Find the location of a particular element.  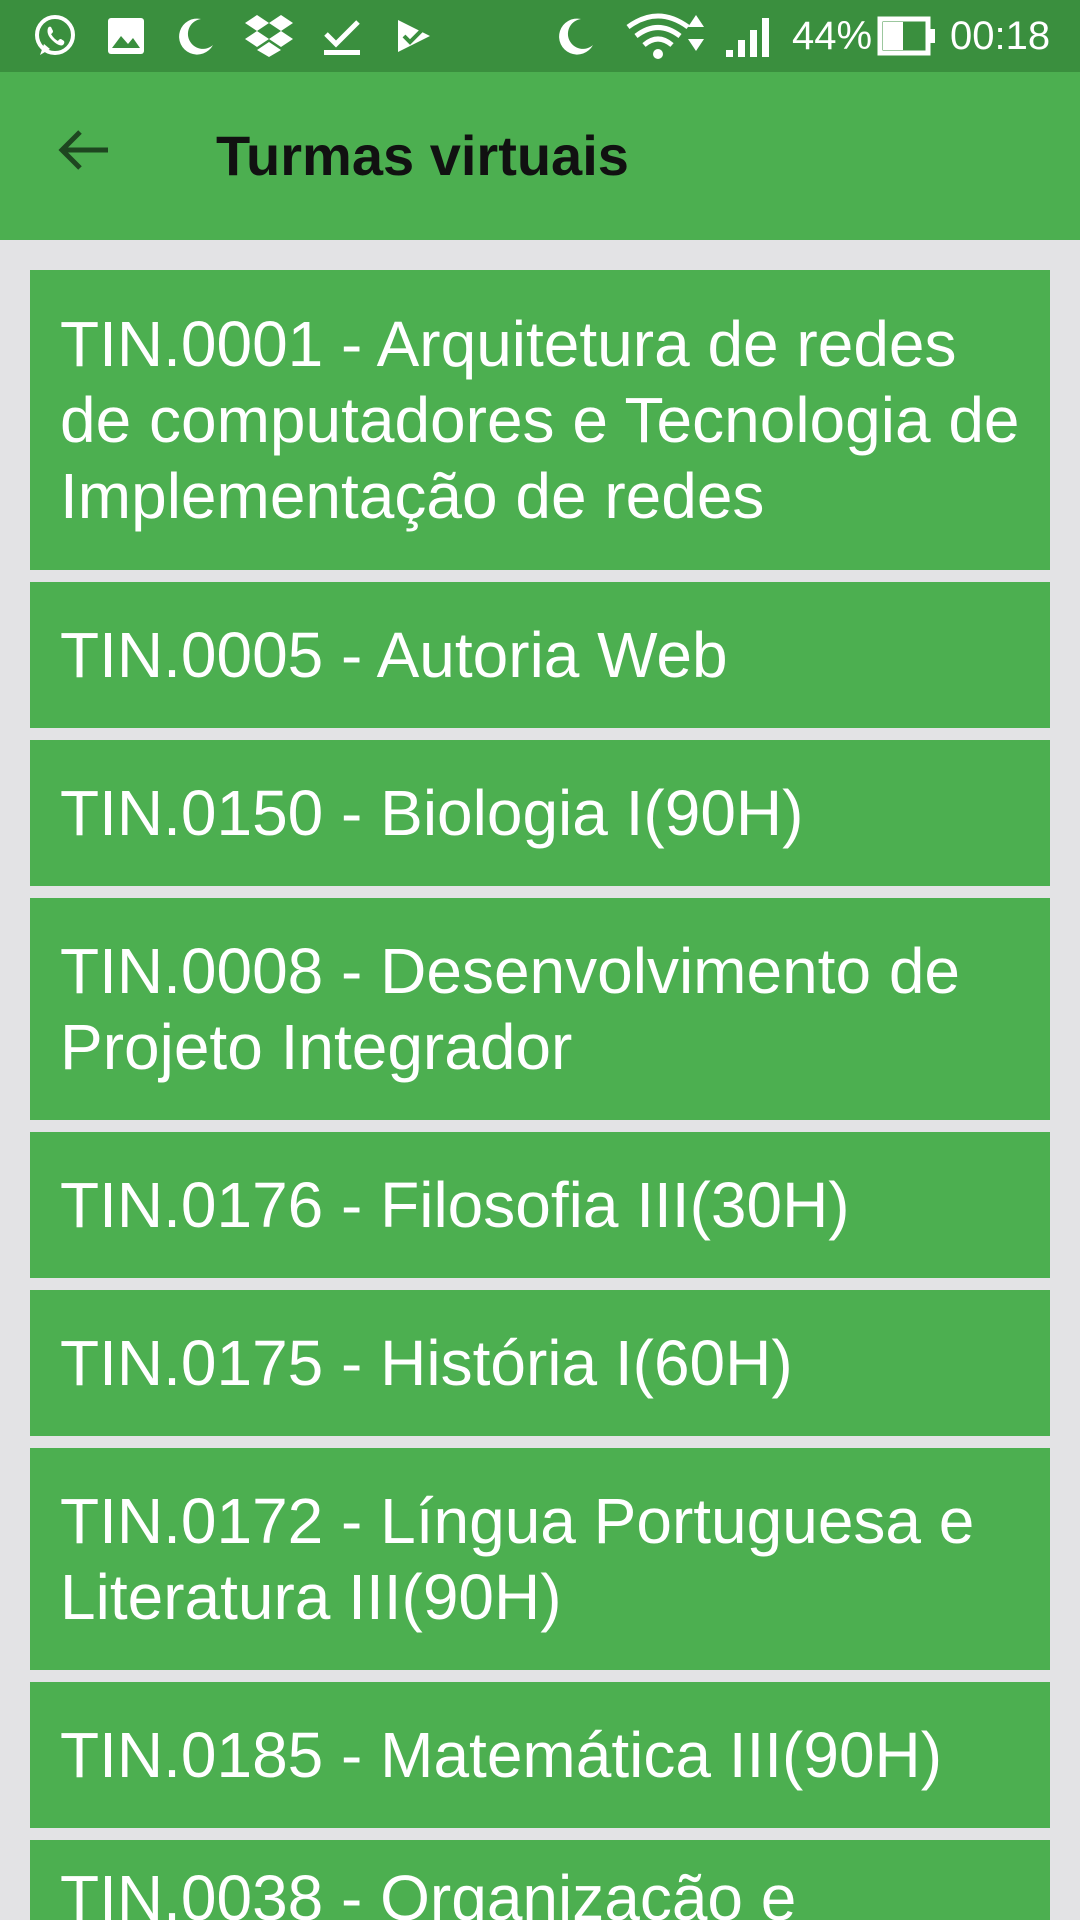

app-bar: Turmas virtuais is located at coordinates (540, 156).